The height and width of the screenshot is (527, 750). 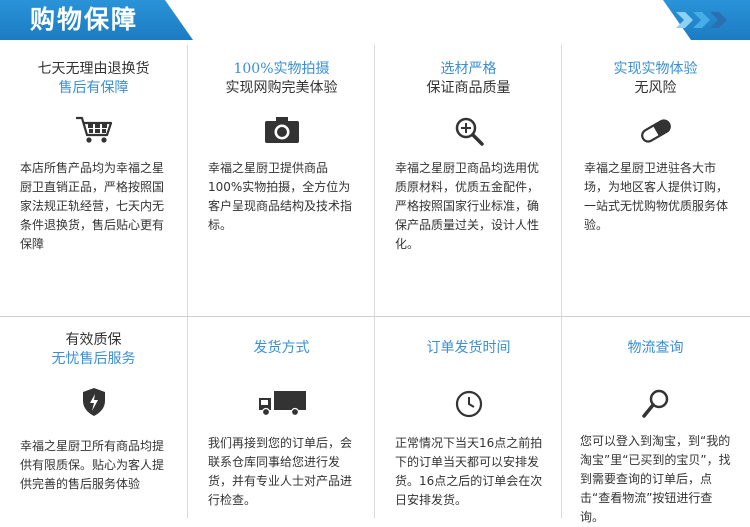 What do you see at coordinates (468, 88) in the screenshot?
I see `card-subtitle: 保证商品质量` at bounding box center [468, 88].